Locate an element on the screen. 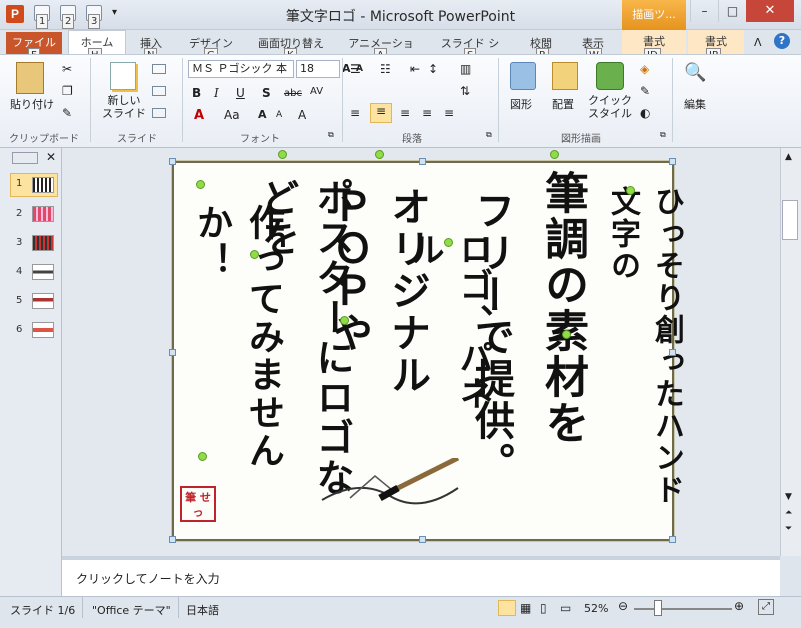 The width and height of the screenshot is (801, 628). slide-sorter-view-icon: ▦ is located at coordinates (525, 608).